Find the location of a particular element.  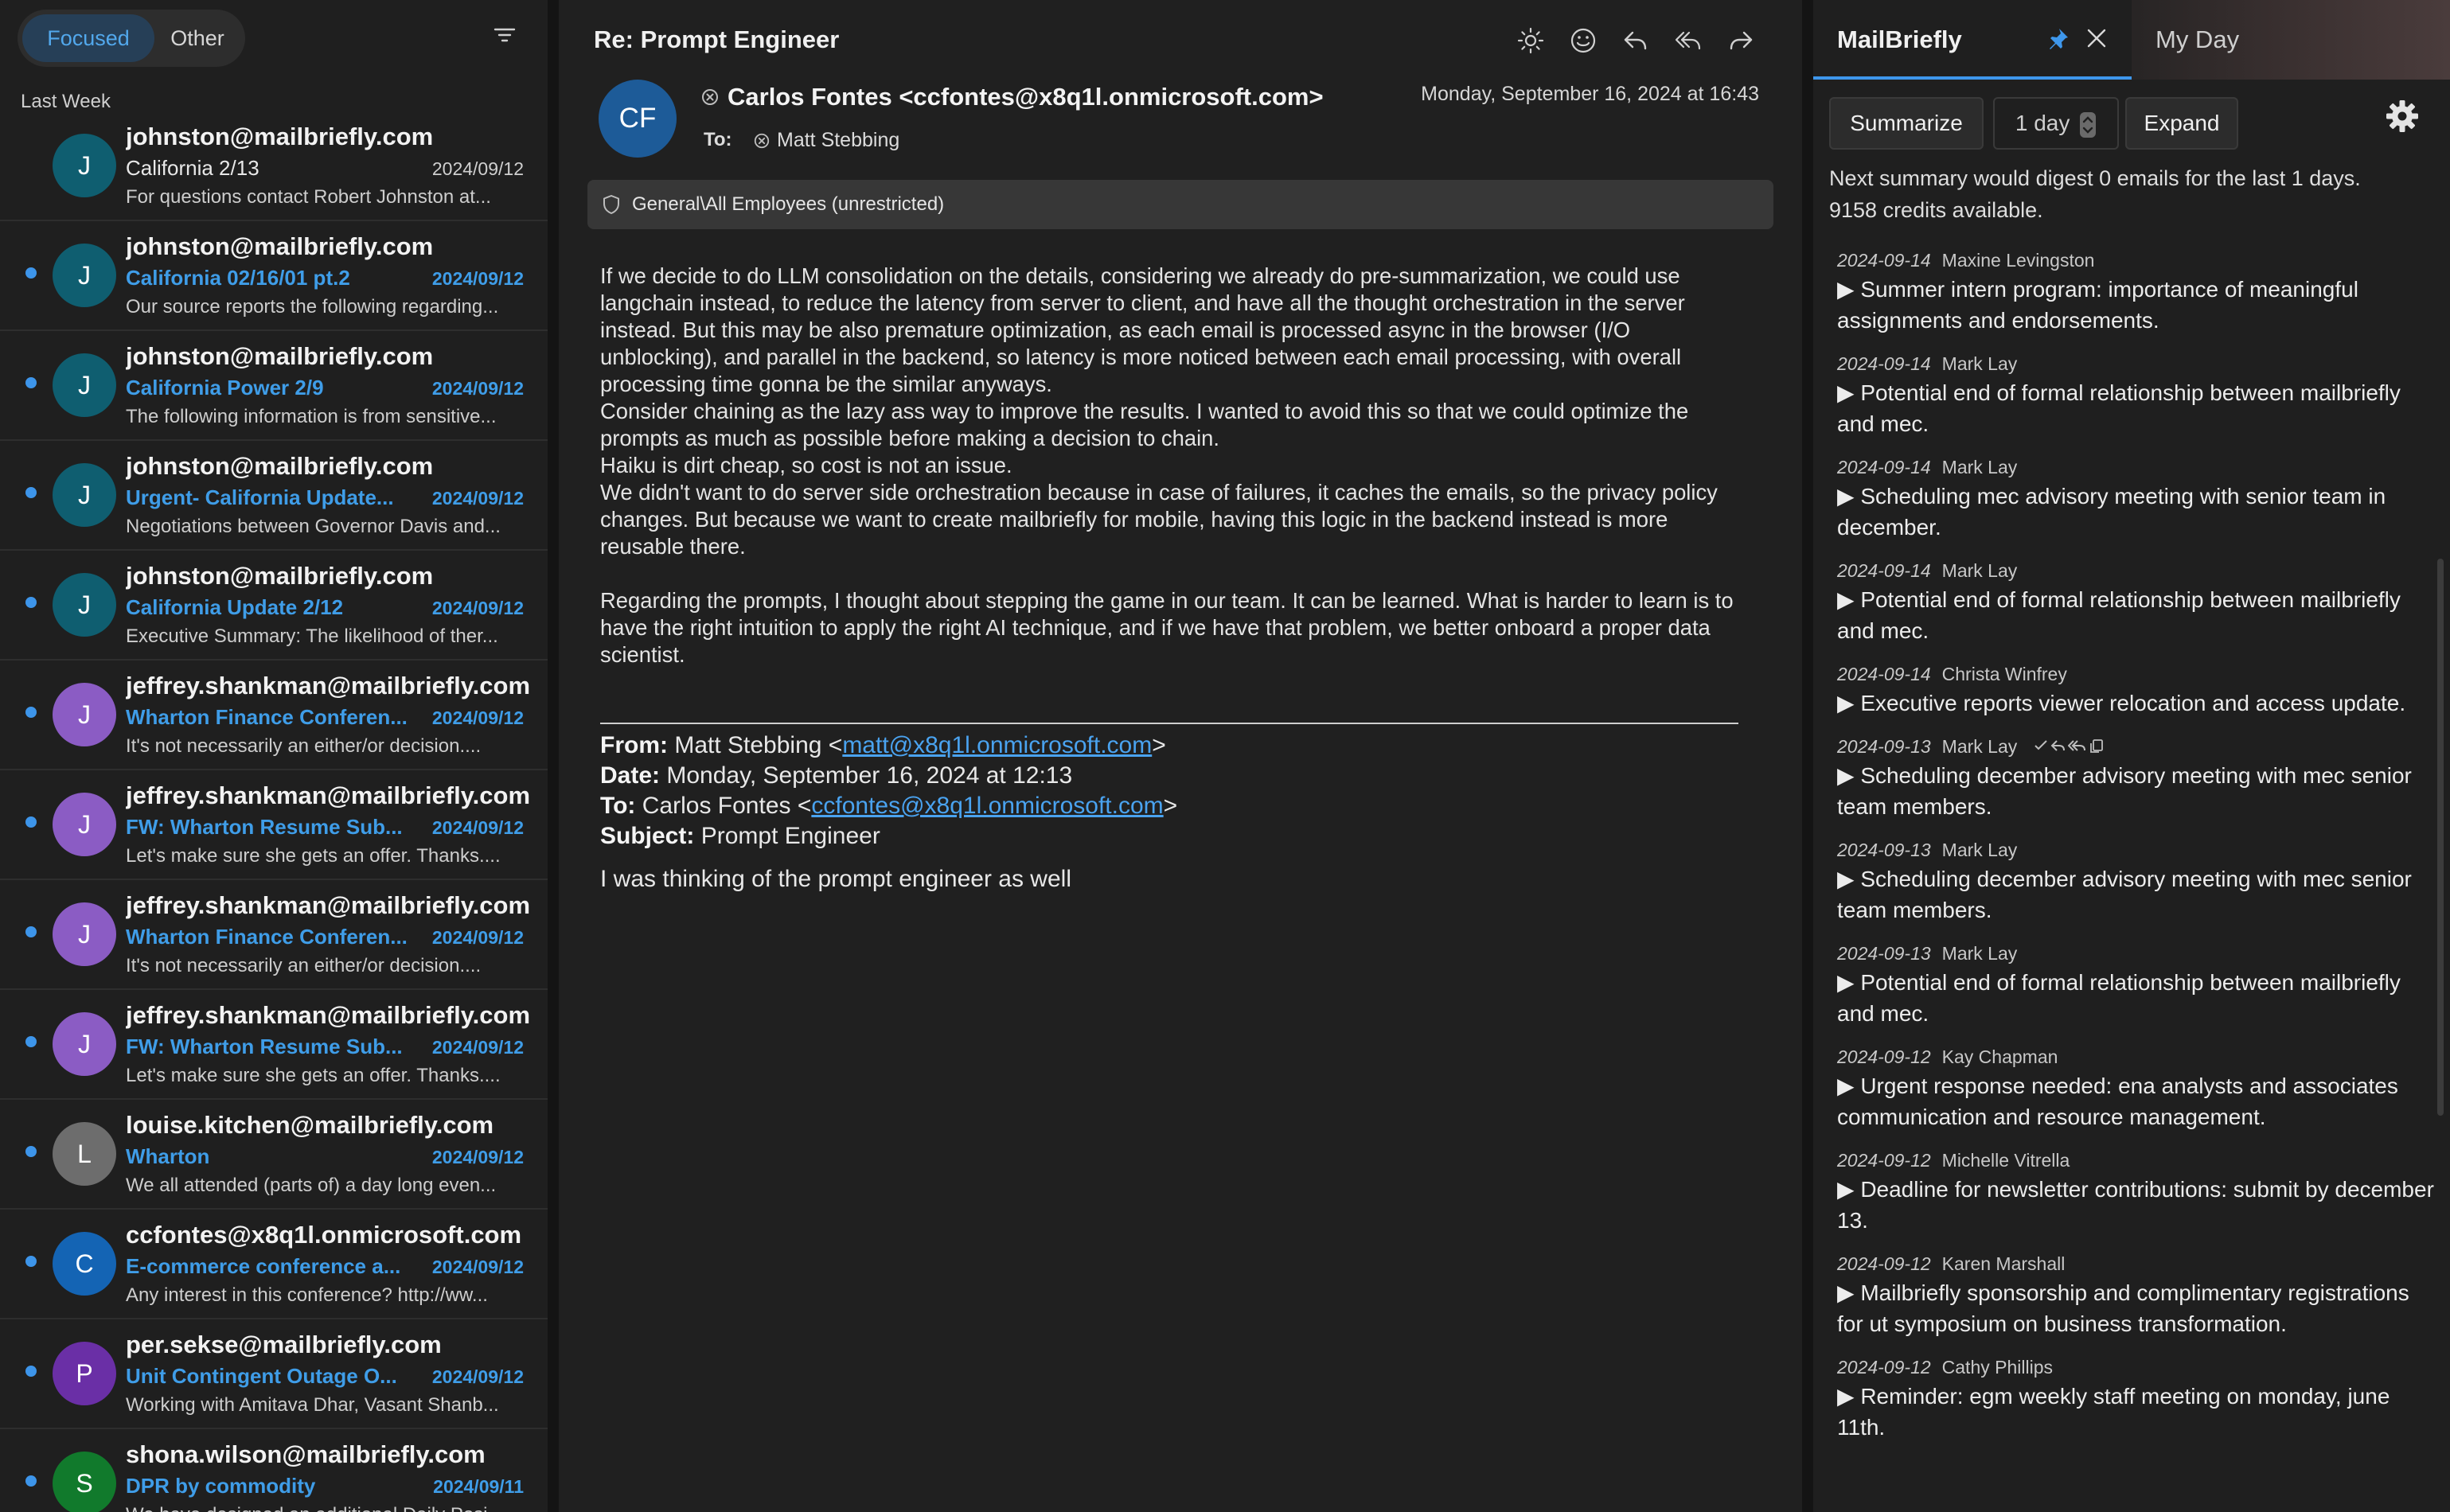

tab-focused: Focused is located at coordinates (88, 38).